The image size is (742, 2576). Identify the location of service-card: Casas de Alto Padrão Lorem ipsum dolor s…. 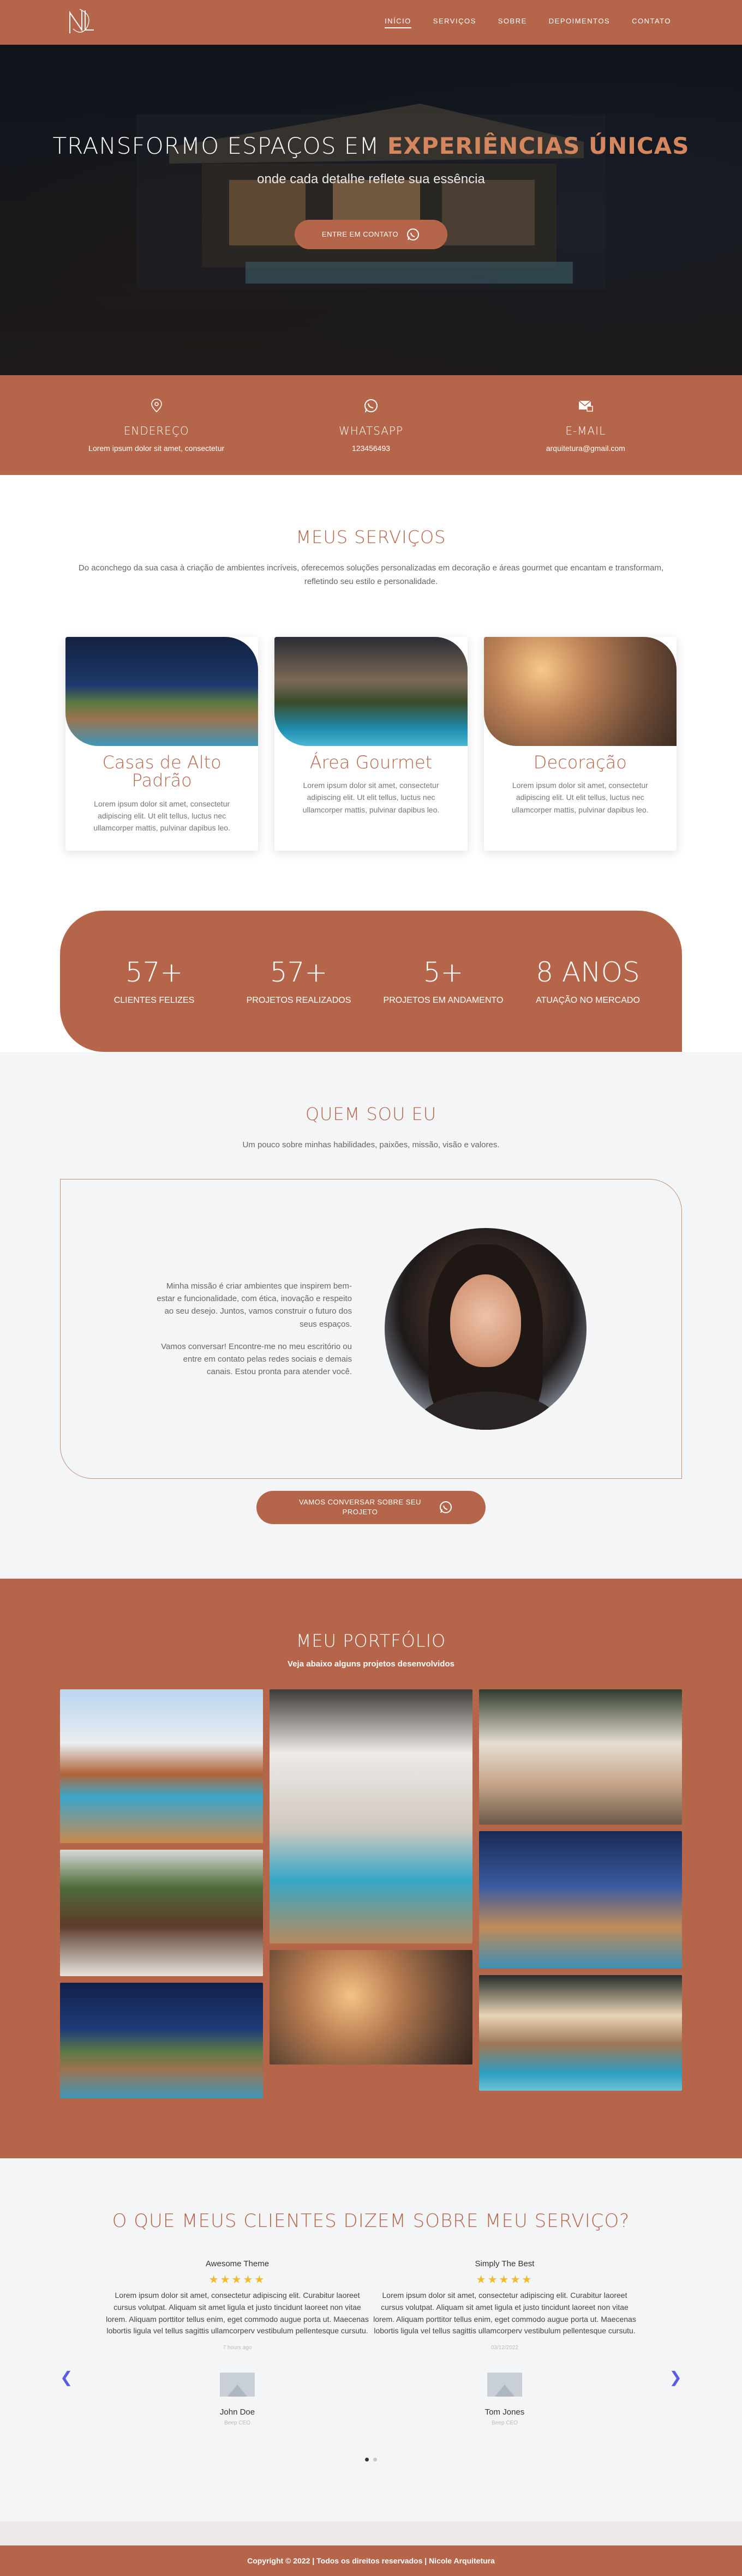
(162, 743).